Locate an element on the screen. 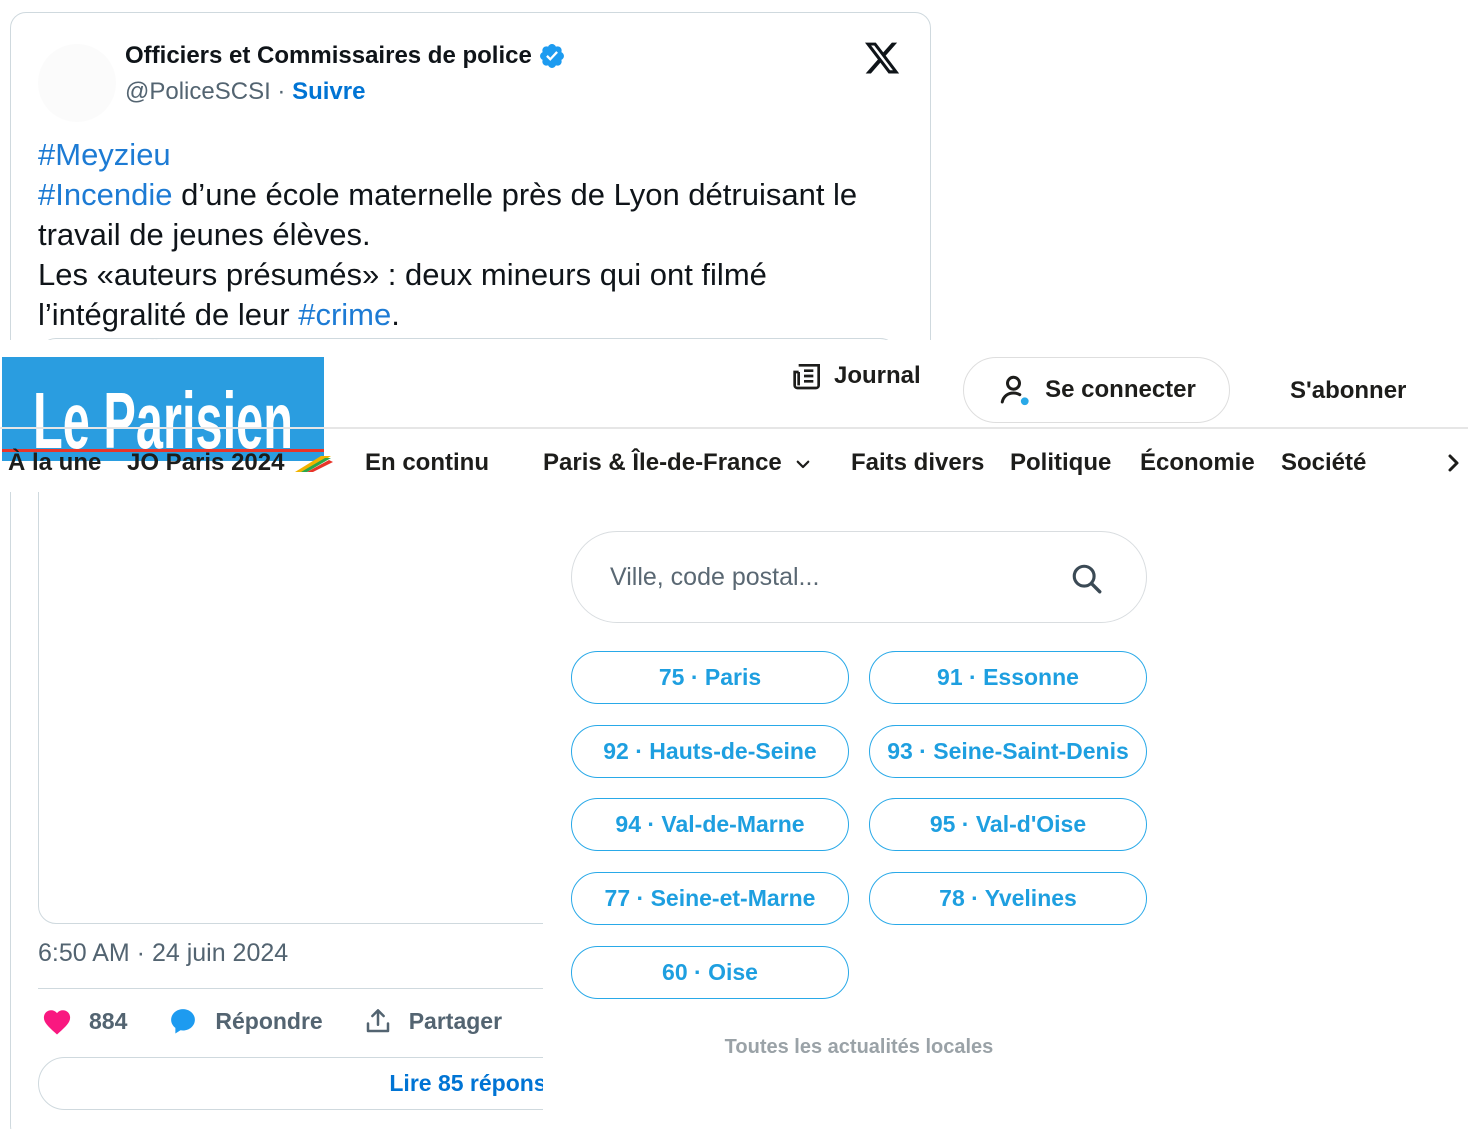 This screenshot has width=1468, height=1129. dept-button-77: 77 · Seine-et-Marne is located at coordinates (710, 898).